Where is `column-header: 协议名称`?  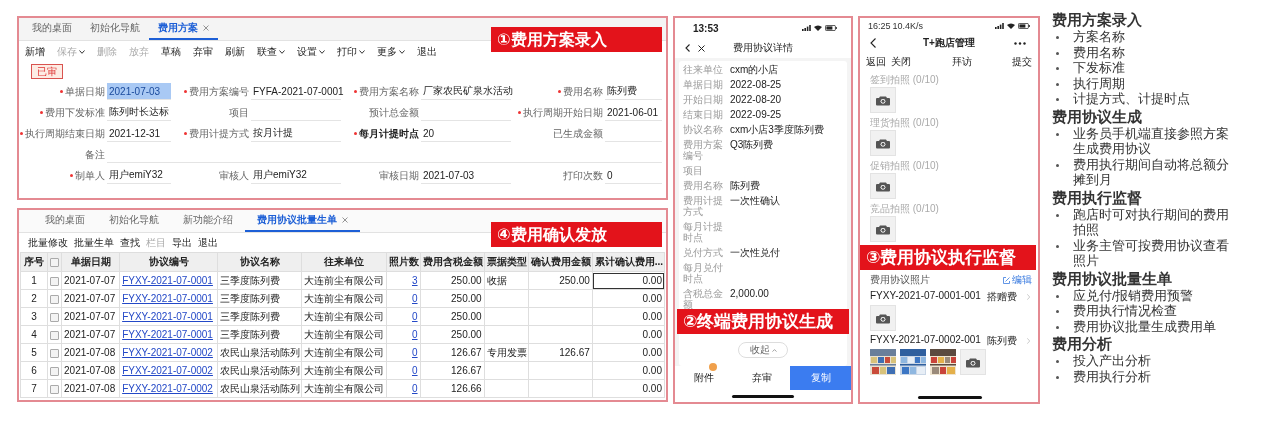 column-header: 协议名称 is located at coordinates (259, 262).